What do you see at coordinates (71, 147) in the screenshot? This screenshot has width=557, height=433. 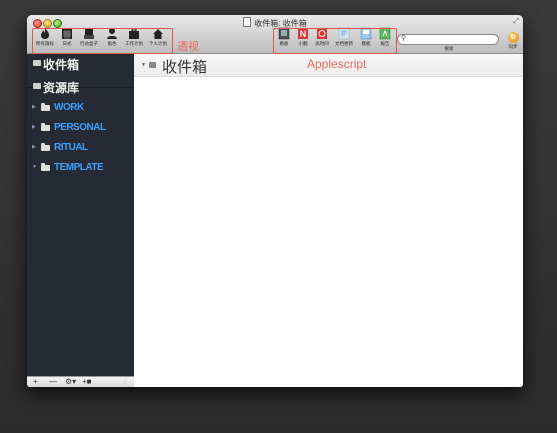 I see `sidebar-item-label: RITUAL` at bounding box center [71, 147].